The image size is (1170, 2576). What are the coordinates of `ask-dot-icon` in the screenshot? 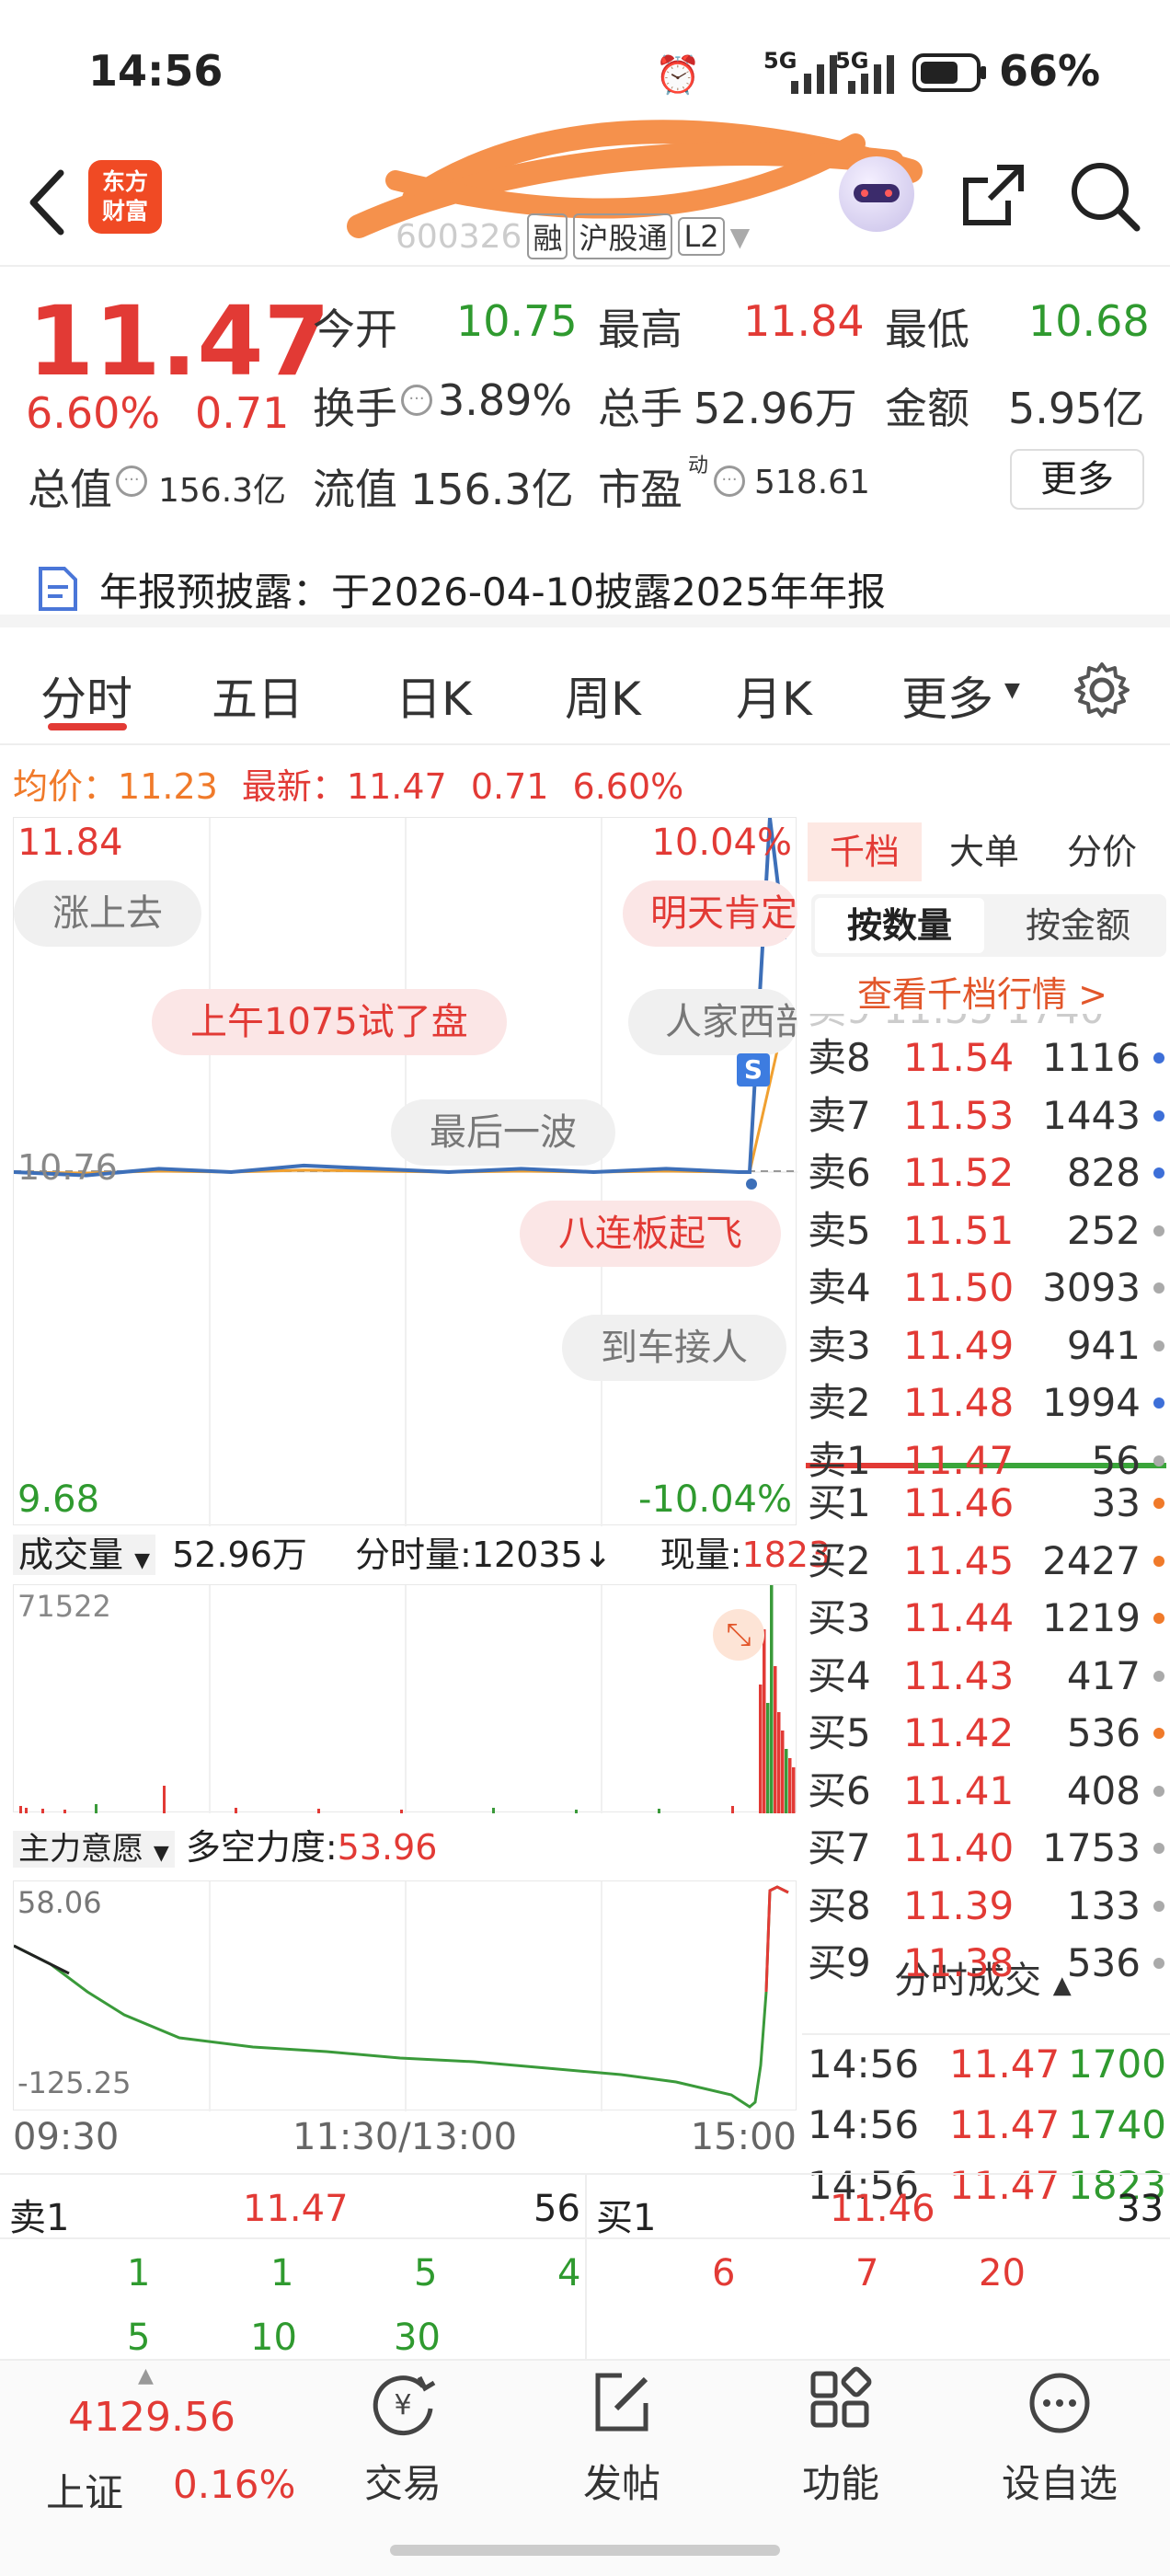 It's located at (1158, 1058).